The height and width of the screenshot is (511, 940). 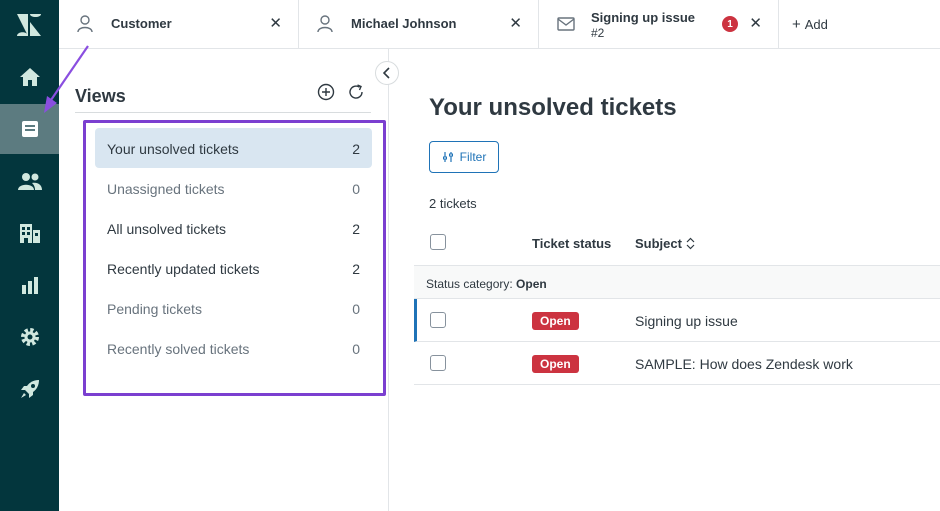 I want to click on filter-label: Filter, so click(x=473, y=157).